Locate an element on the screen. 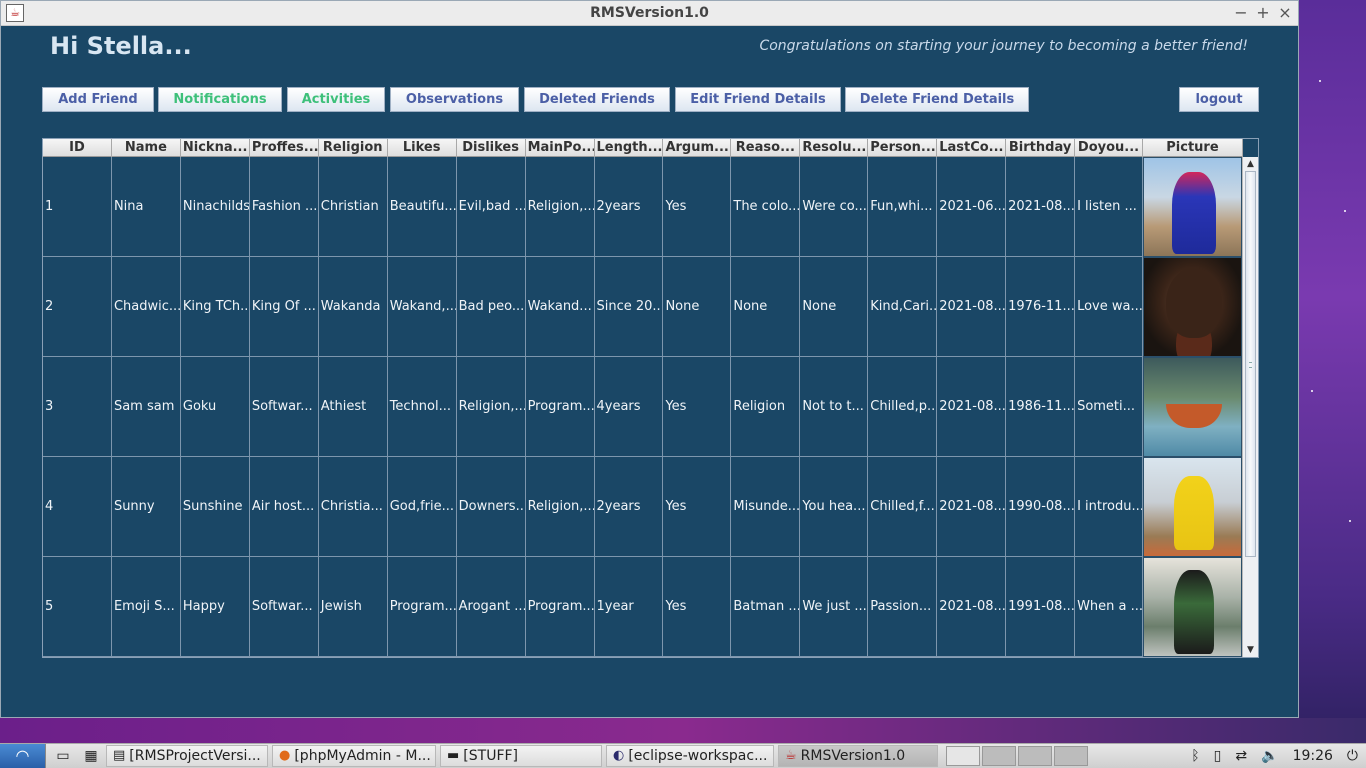 This screenshot has height=768, width=1366. task-rmsversion: ☕ RMSVersion1.0 is located at coordinates (858, 756).